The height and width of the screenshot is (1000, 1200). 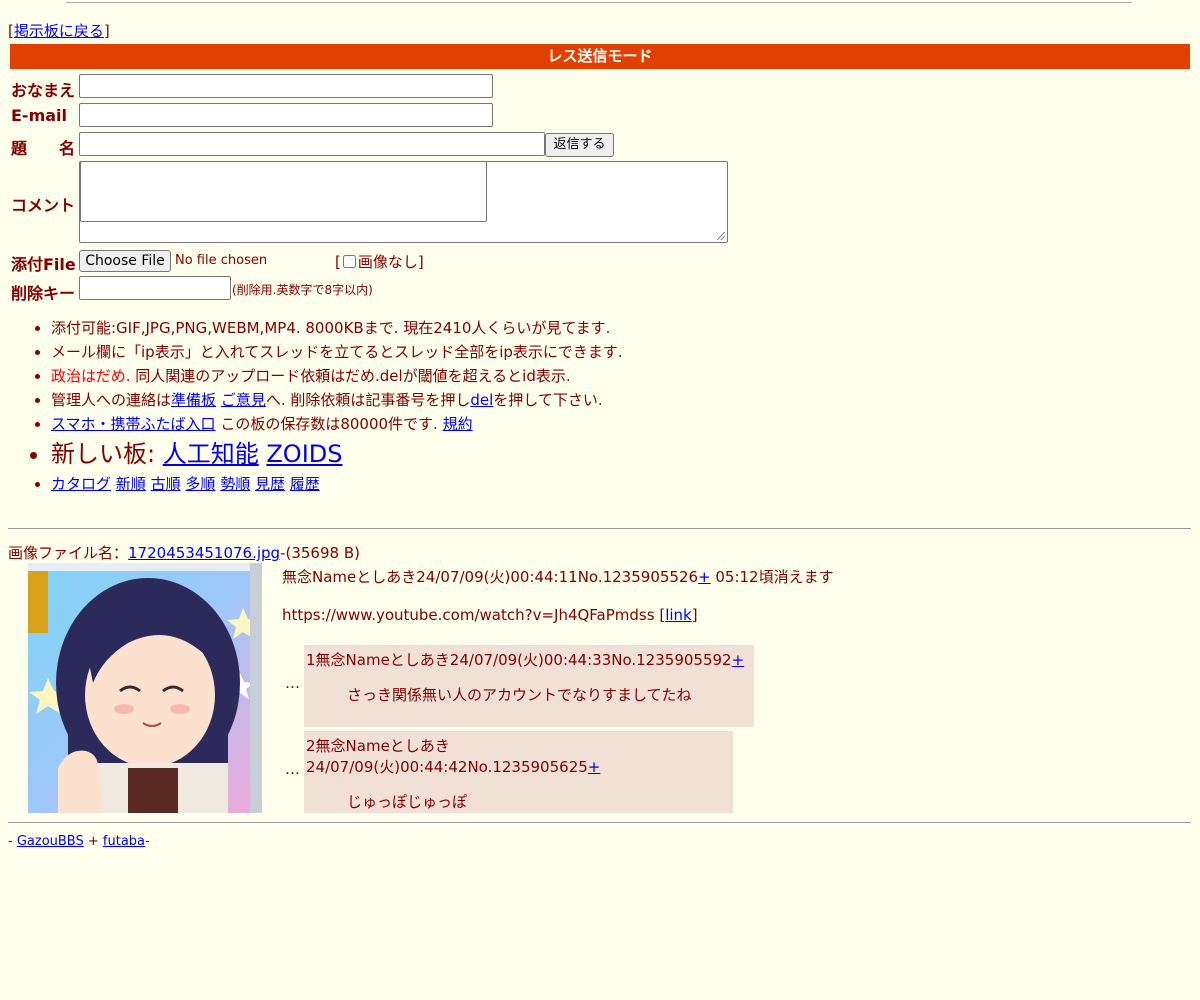 I want to click on delete-key-note: (削除用.英数字で8字以内), so click(x=302, y=290).